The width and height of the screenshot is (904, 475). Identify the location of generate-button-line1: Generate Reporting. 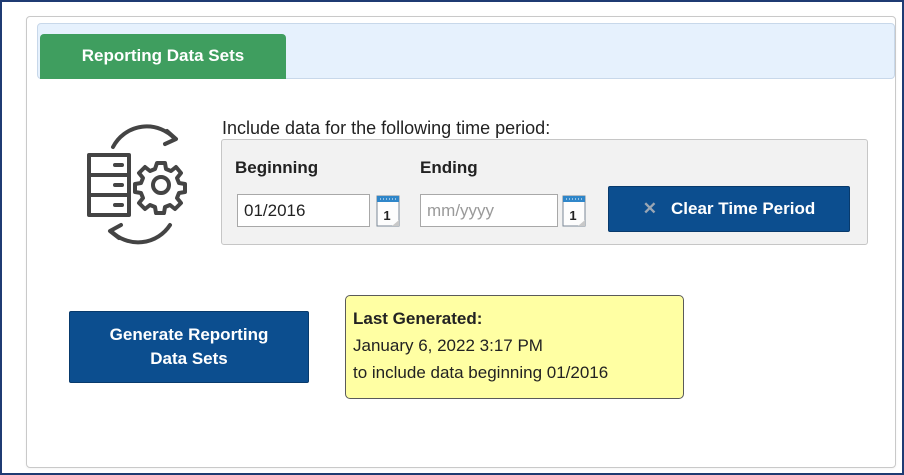
(189, 334).